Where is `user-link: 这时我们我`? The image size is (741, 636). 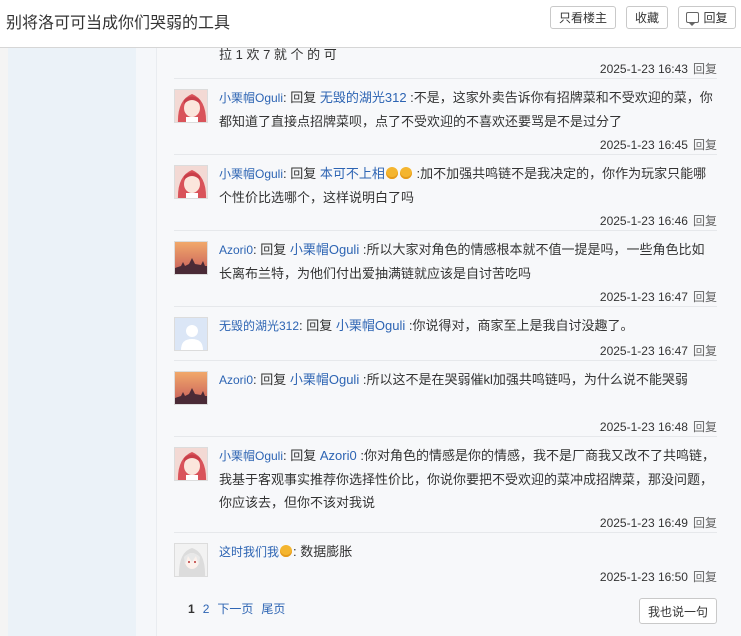 user-link: 这时我们我 is located at coordinates (249, 552).